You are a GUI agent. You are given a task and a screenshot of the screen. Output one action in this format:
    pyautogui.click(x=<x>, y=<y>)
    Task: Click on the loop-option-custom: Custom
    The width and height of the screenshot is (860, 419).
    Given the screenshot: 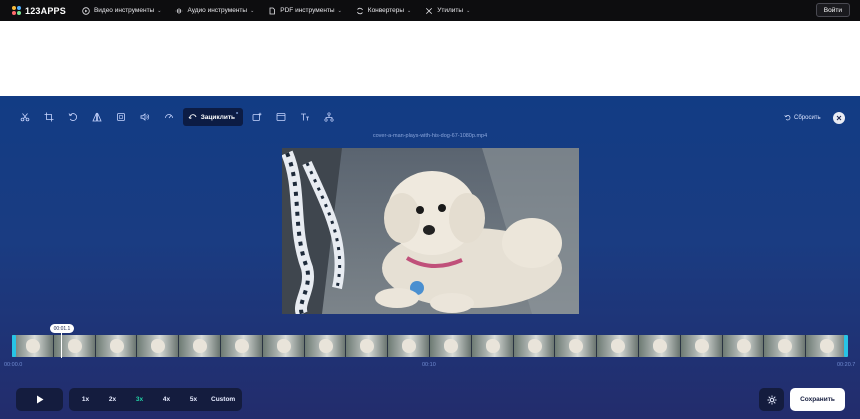 What is the action you would take?
    pyautogui.click(x=223, y=399)
    